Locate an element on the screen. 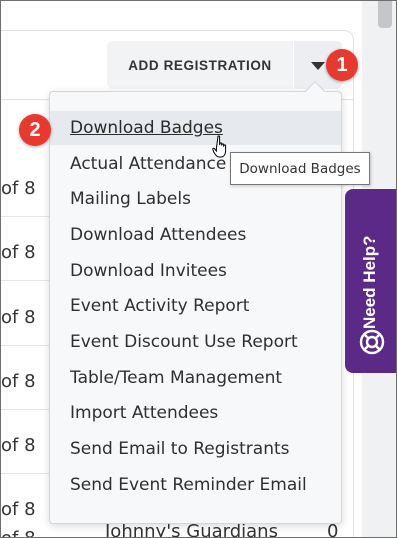 This screenshot has width=397, height=538. menu-item-download-attendees: Download Attendees is located at coordinates (195, 235).